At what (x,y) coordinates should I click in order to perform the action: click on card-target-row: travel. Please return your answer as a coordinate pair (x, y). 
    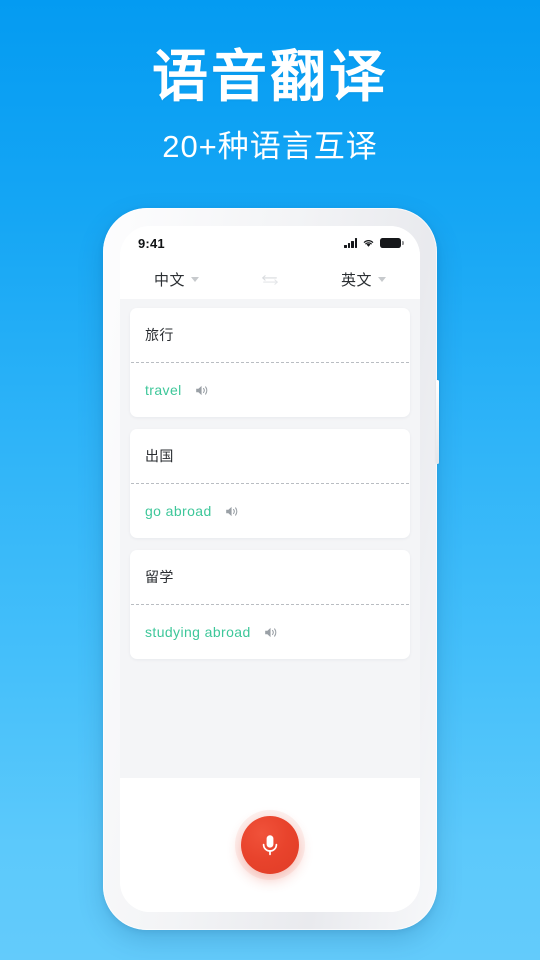
    Looking at the image, I should click on (270, 390).